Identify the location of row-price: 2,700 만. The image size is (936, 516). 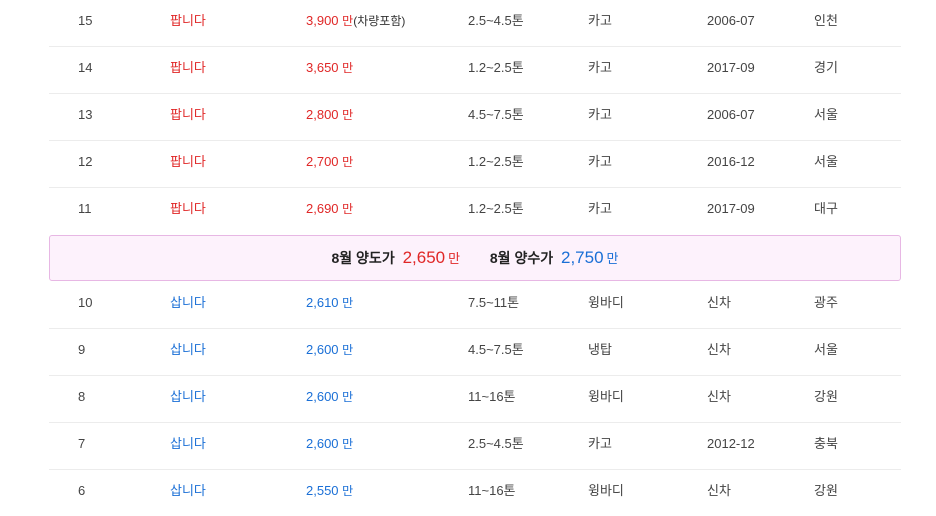
(329, 164).